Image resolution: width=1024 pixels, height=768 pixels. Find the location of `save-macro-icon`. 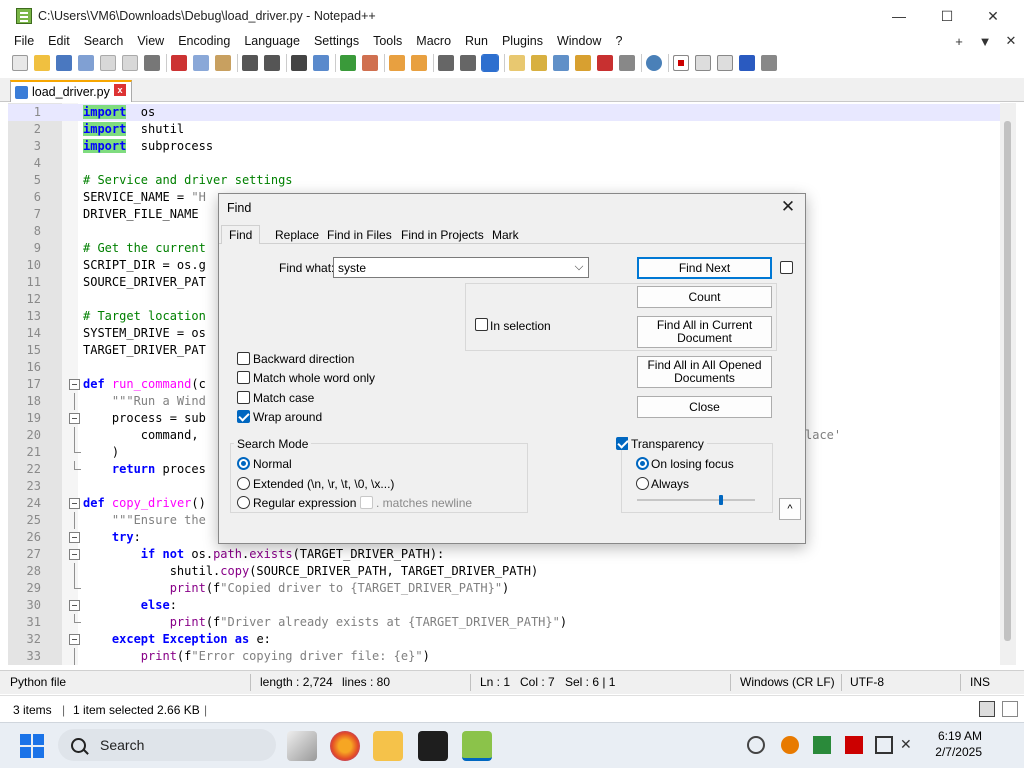

save-macro-icon is located at coordinates (769, 63).